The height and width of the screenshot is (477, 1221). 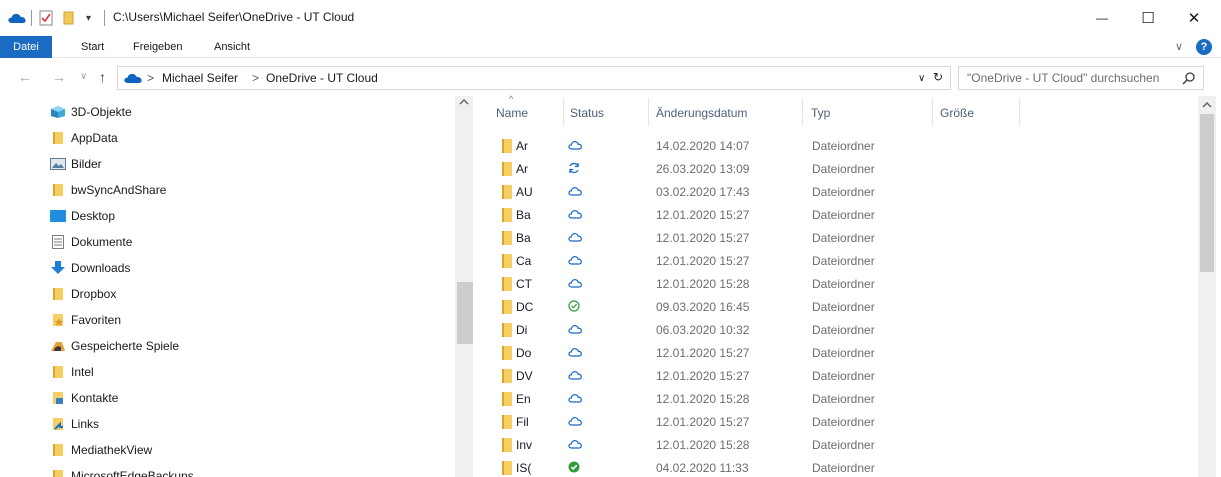 What do you see at coordinates (527, 307) in the screenshot?
I see `file-name: DC` at bounding box center [527, 307].